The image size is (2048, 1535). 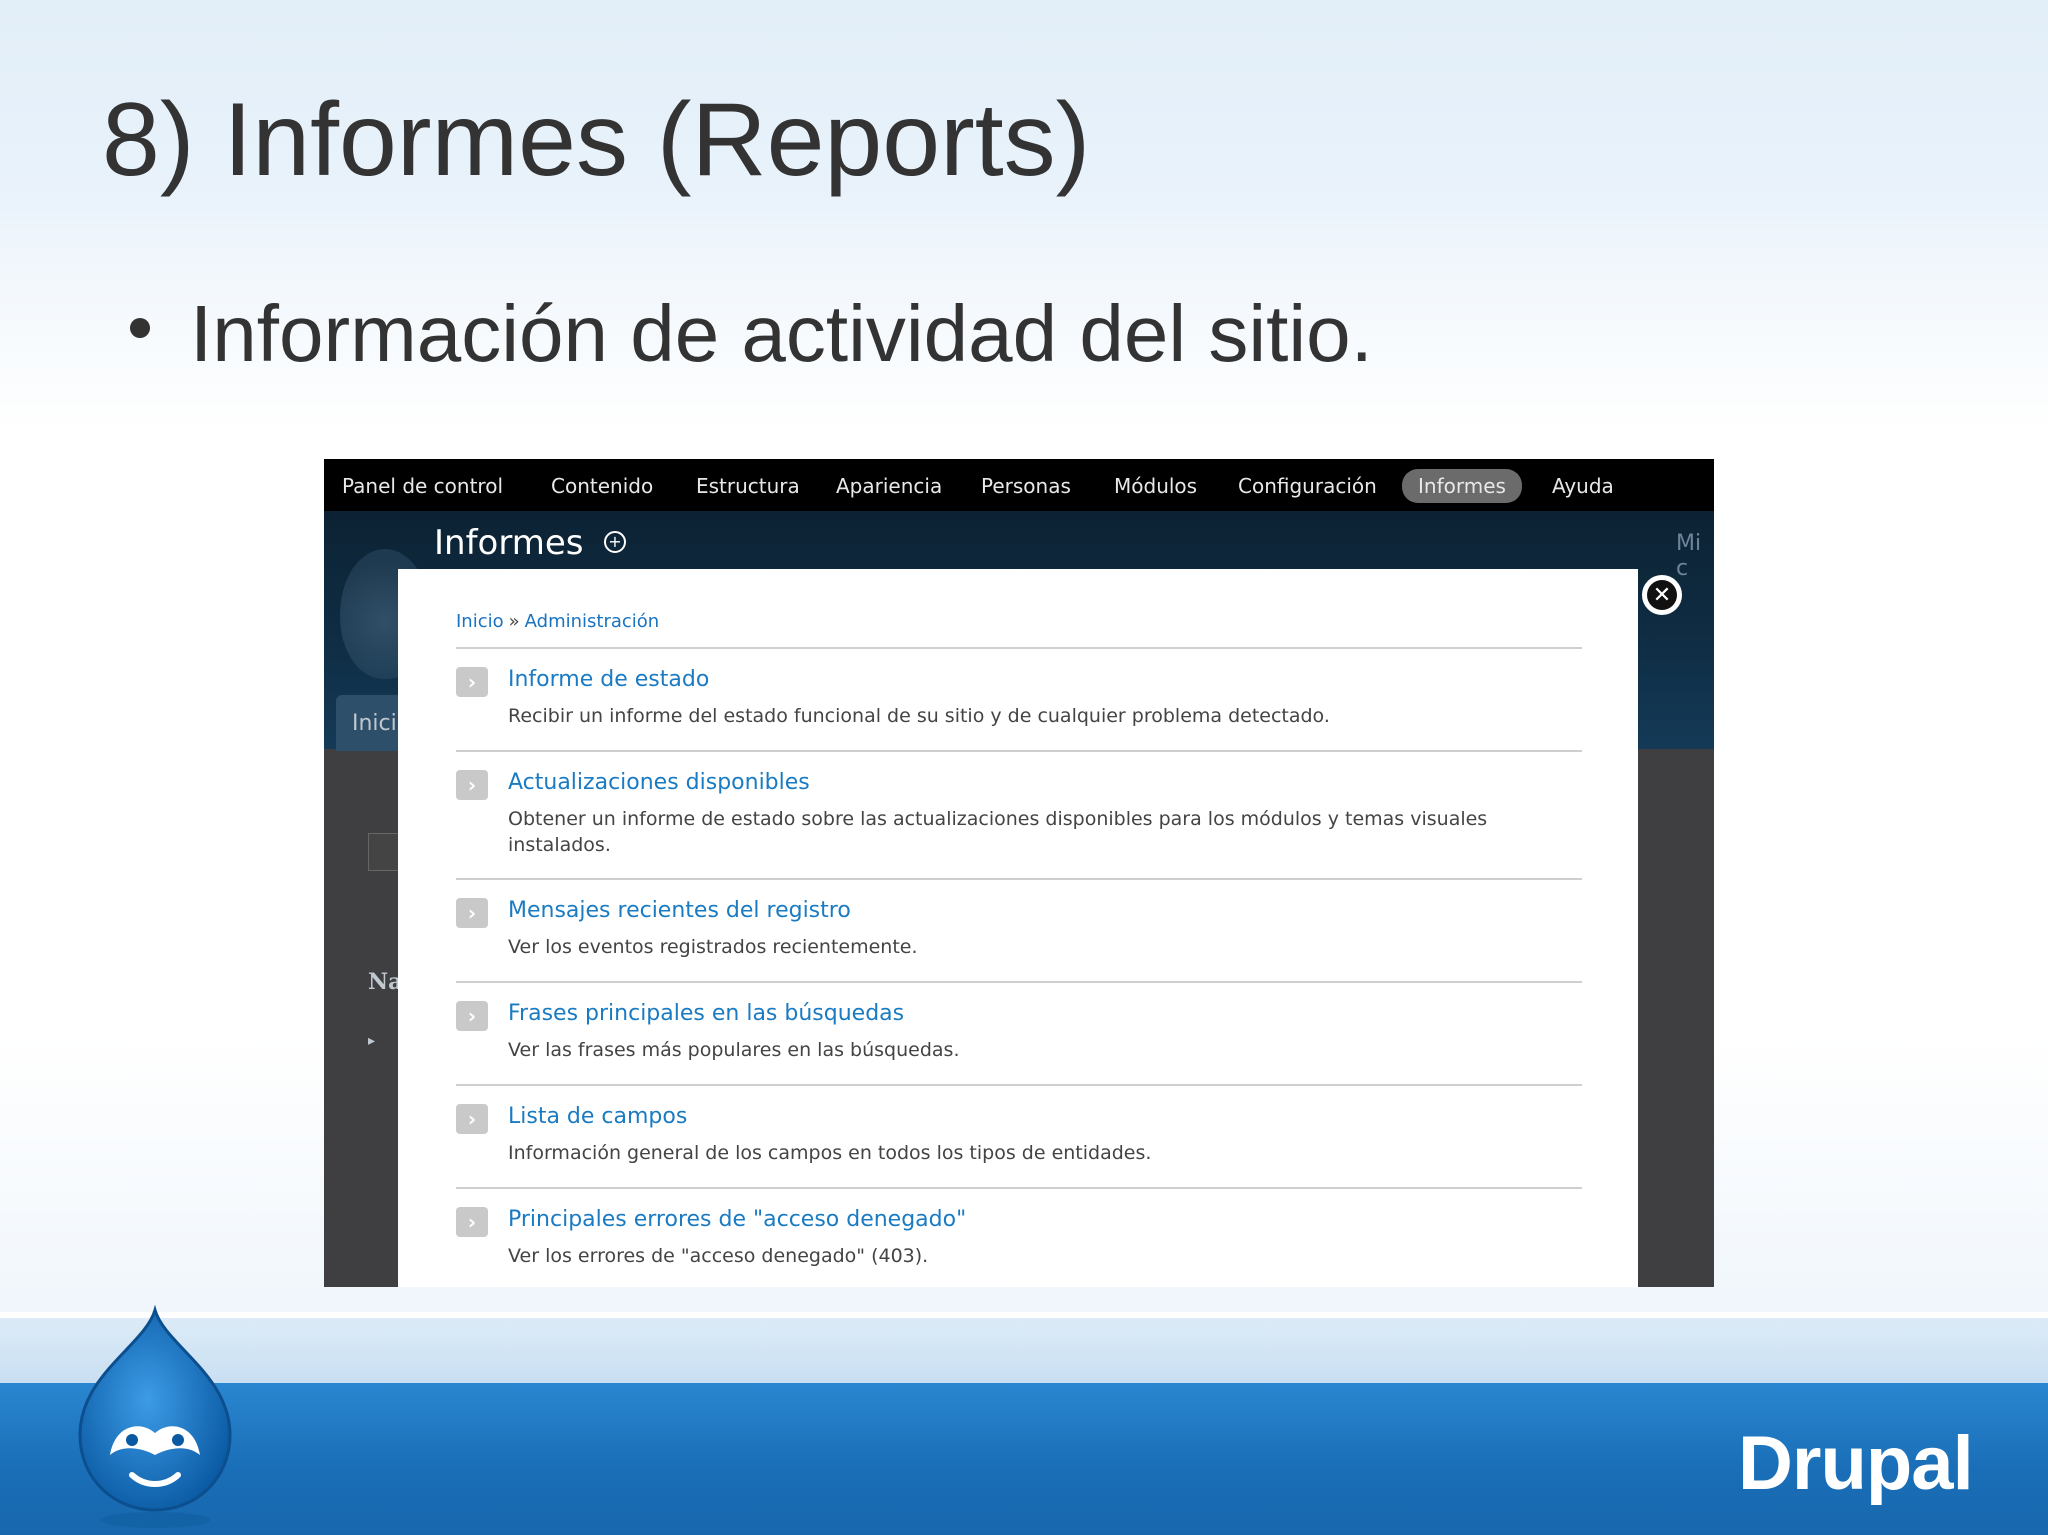 What do you see at coordinates (509, 543) in the screenshot?
I see `page-title: Informes` at bounding box center [509, 543].